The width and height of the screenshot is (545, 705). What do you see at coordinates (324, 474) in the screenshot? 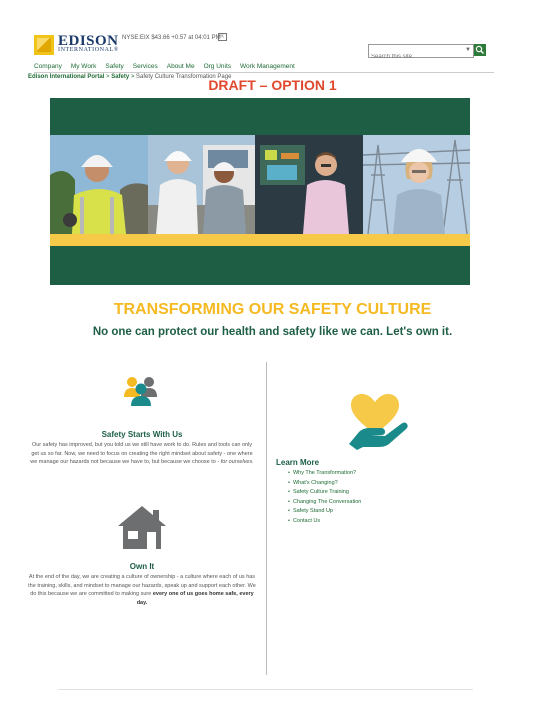
I see `link-why-the-transformation: Why The Transformation?` at bounding box center [324, 474].